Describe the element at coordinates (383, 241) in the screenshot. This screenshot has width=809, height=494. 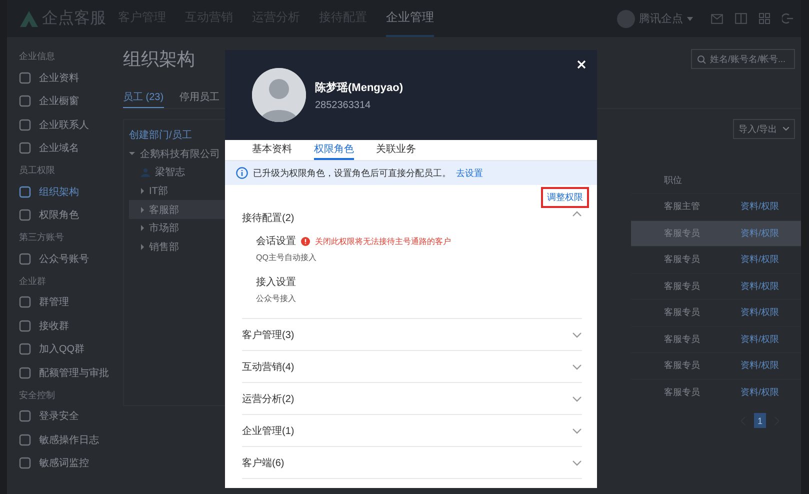
I see `warning-text: 关闭此权限将无法接待主号通路的客户` at that location.